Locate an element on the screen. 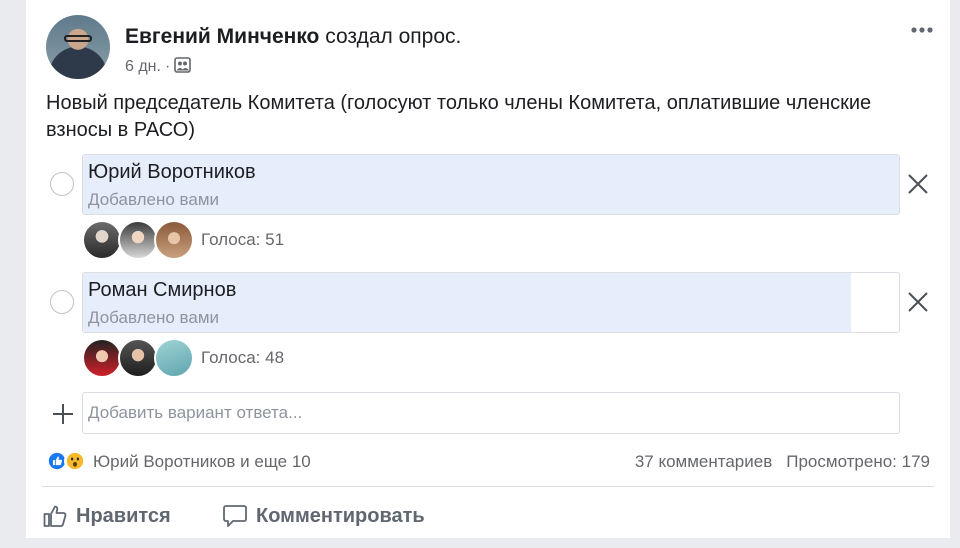 This screenshot has width=960, height=548. wow-icon is located at coordinates (75, 461).